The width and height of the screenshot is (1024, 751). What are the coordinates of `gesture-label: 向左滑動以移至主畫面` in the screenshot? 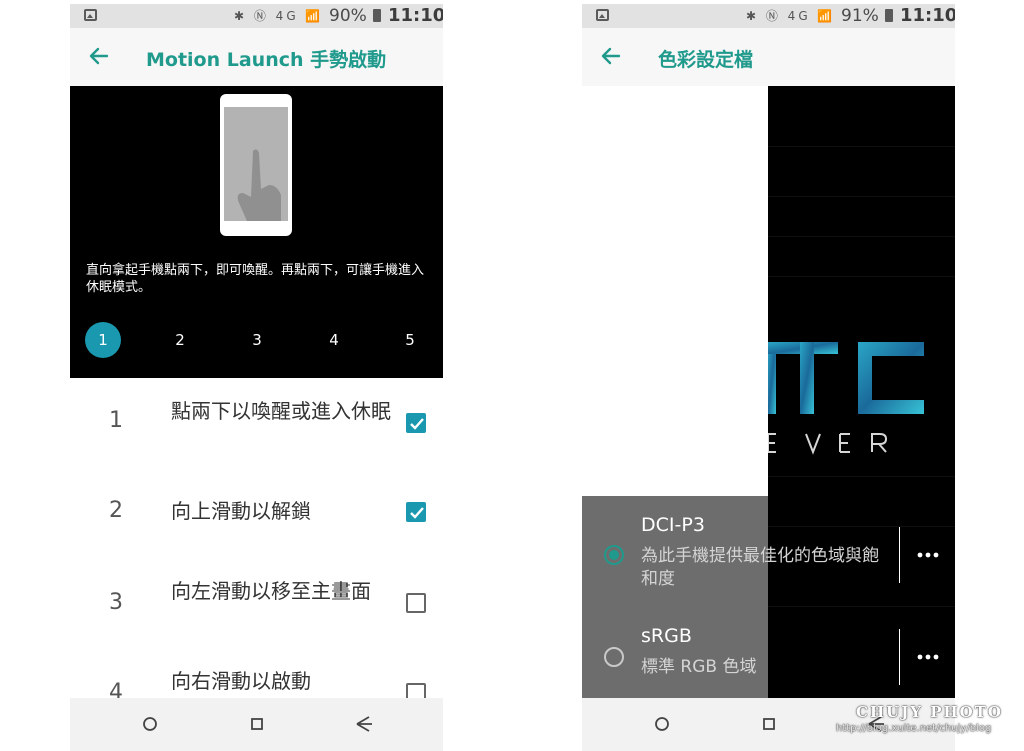 It's located at (271, 591).